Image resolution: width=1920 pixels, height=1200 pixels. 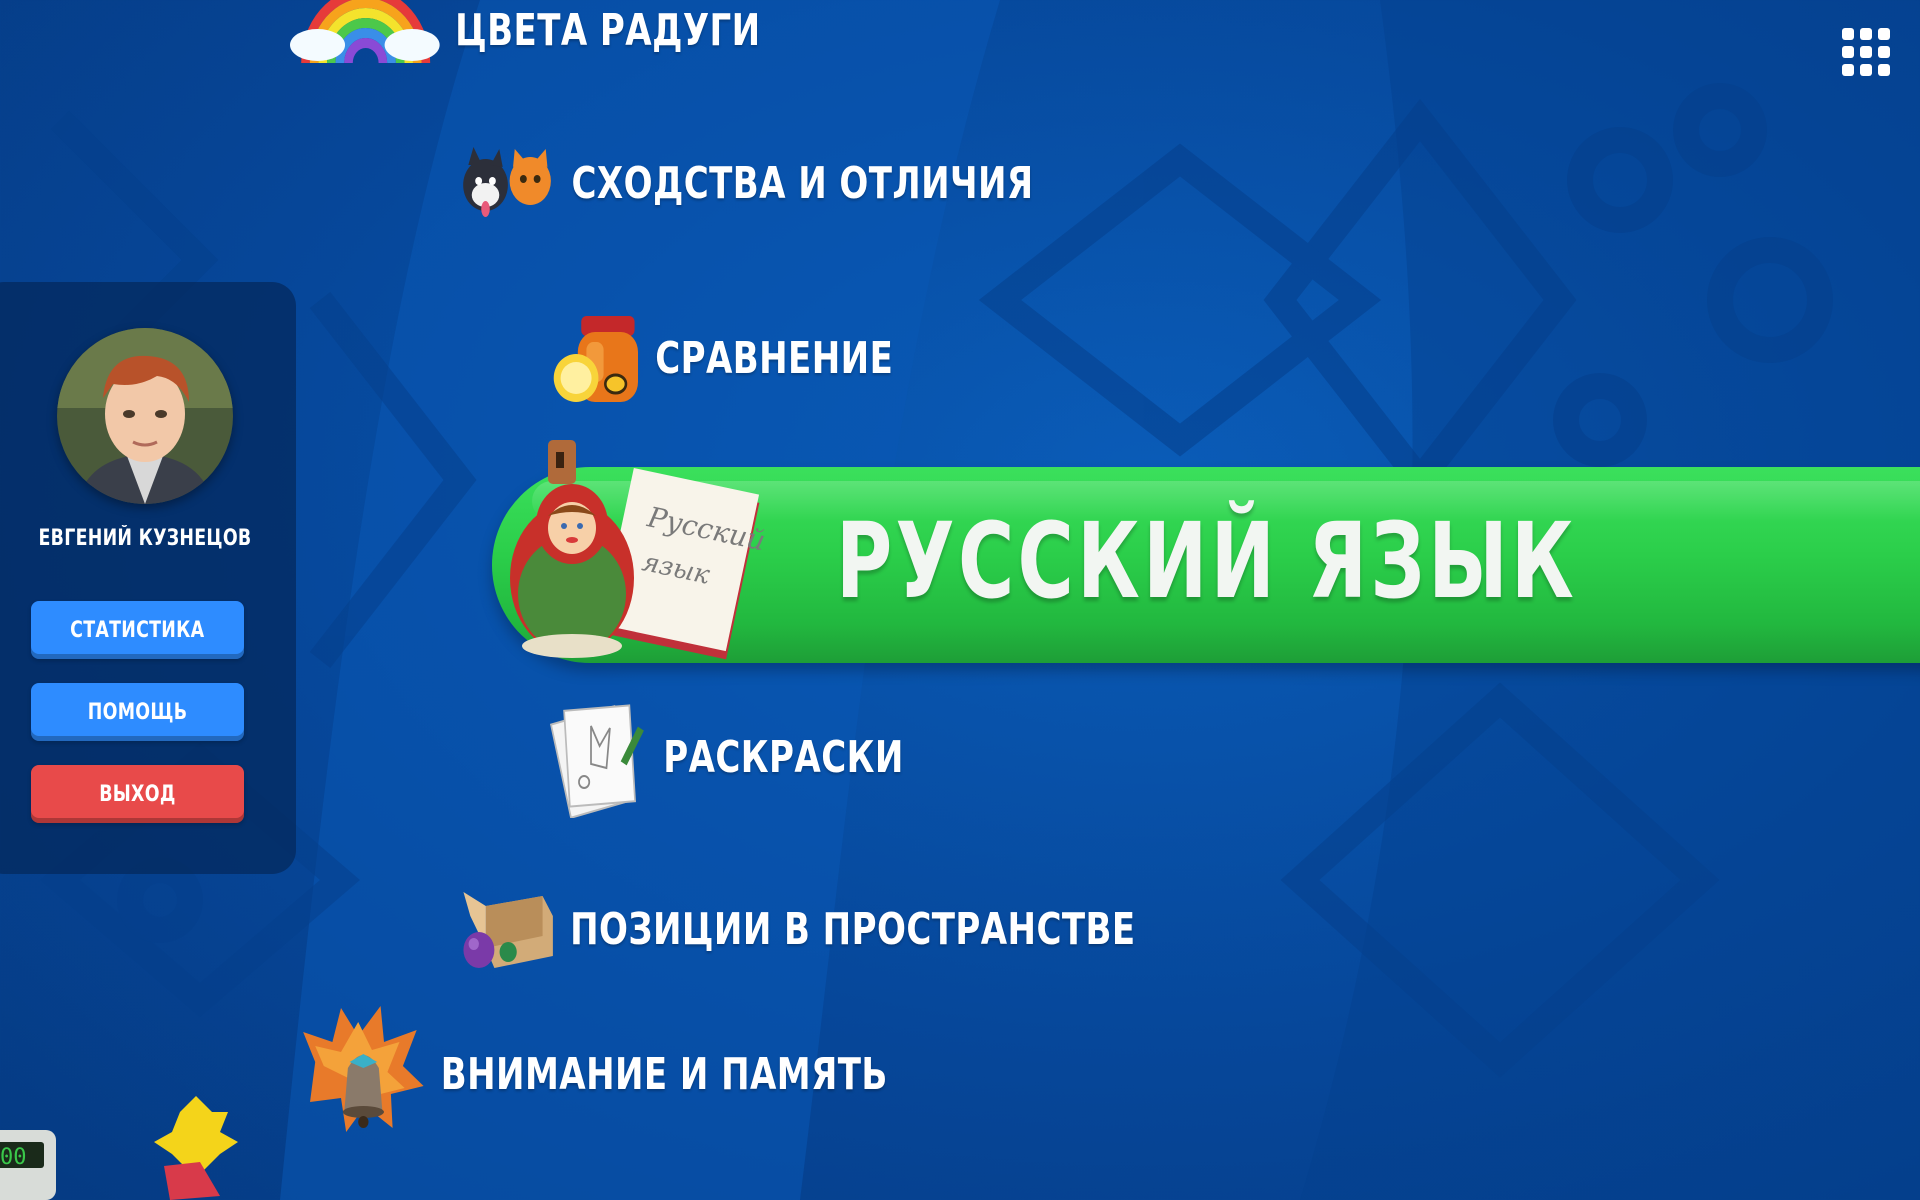 I want to click on help-button-label: ПОМОЩЬ, so click(x=137, y=712).